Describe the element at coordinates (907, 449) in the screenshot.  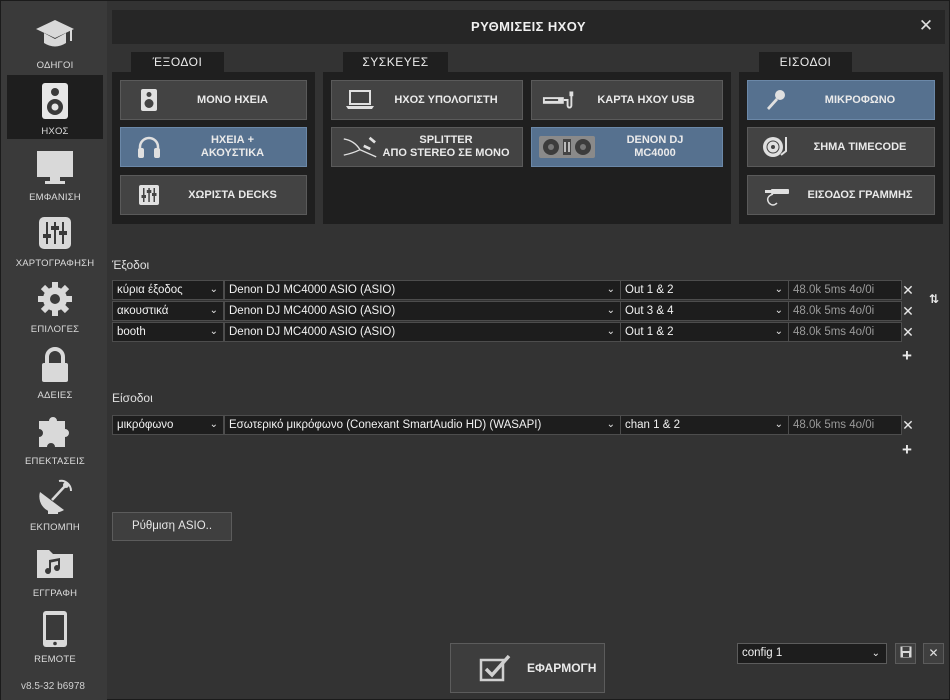
I see `add-input-icon: +` at that location.